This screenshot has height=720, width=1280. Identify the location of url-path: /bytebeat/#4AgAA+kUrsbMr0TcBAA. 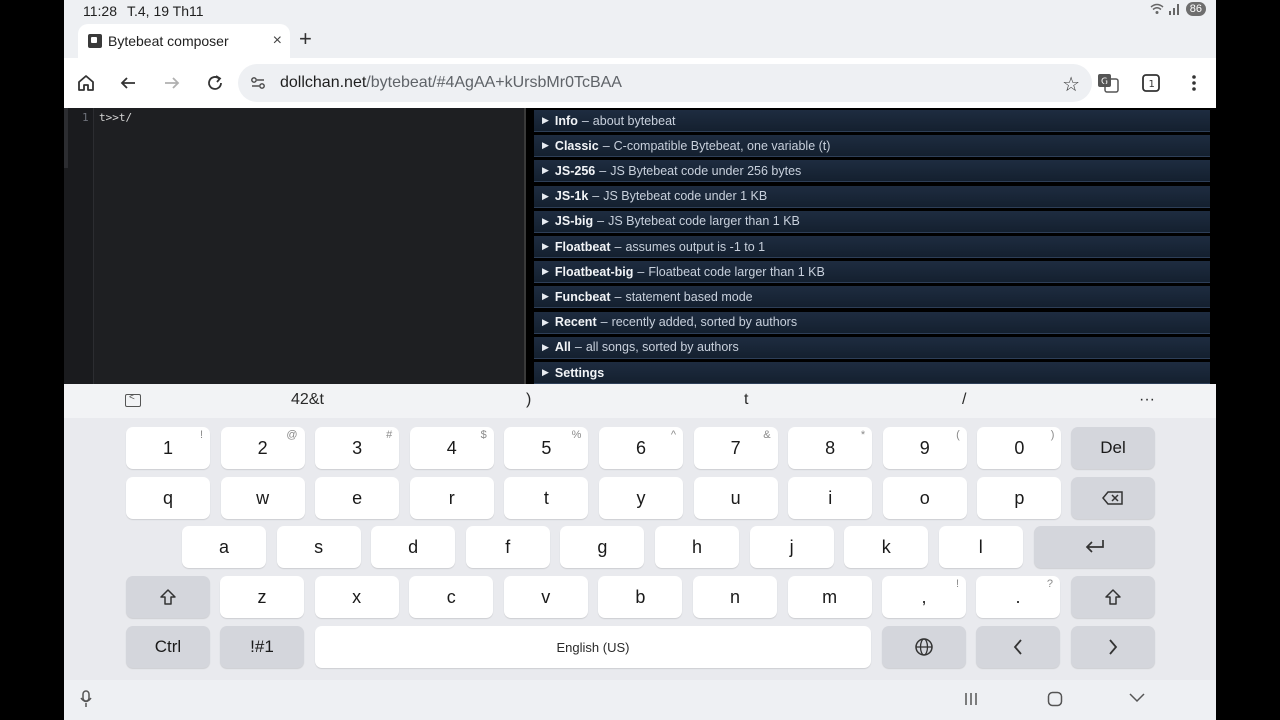
(494, 82).